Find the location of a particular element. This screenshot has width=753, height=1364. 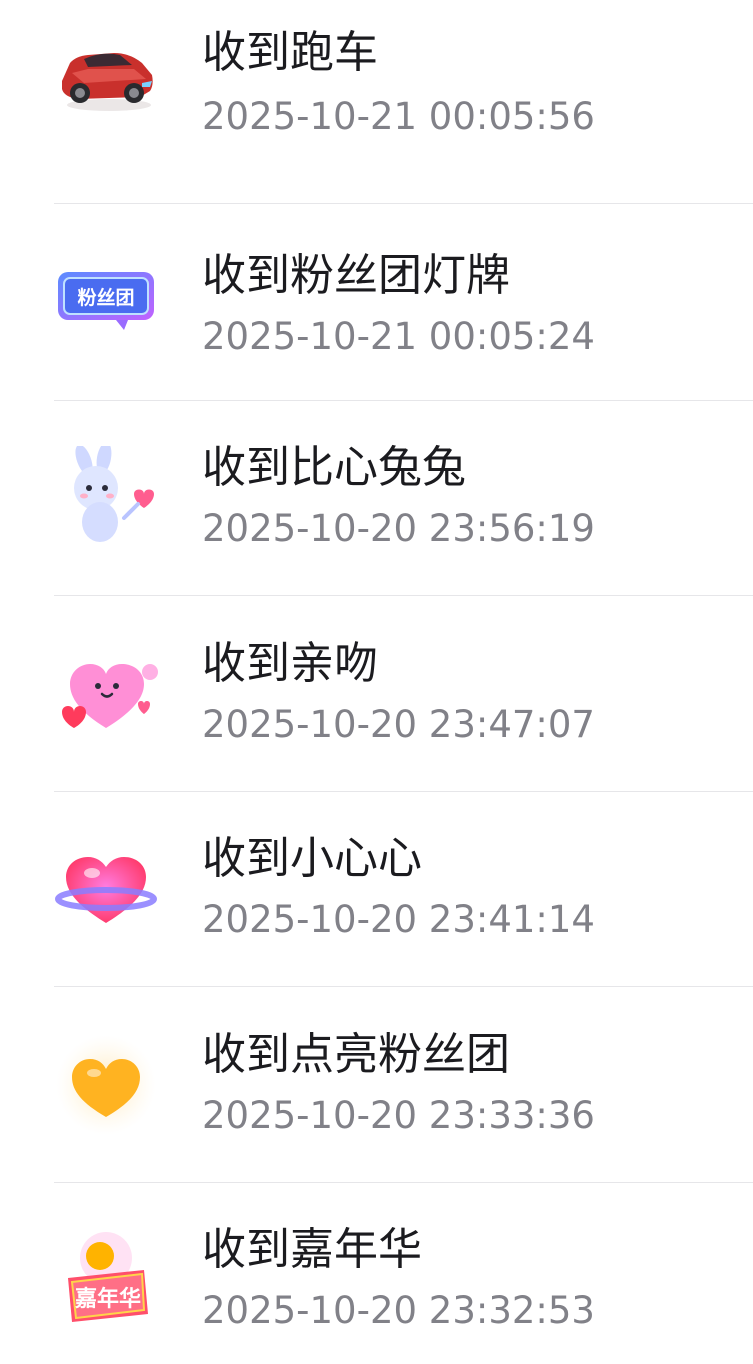

gift-time: 2025-10-20 23:33:36 is located at coordinates (398, 1115).